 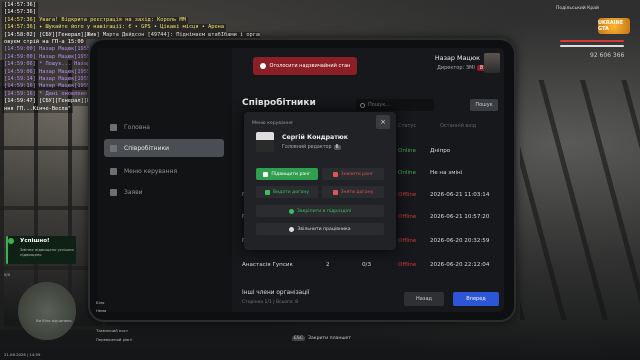 I want to click on emergency-button: Оголосити надзвичайний стан, so click(x=305, y=66).